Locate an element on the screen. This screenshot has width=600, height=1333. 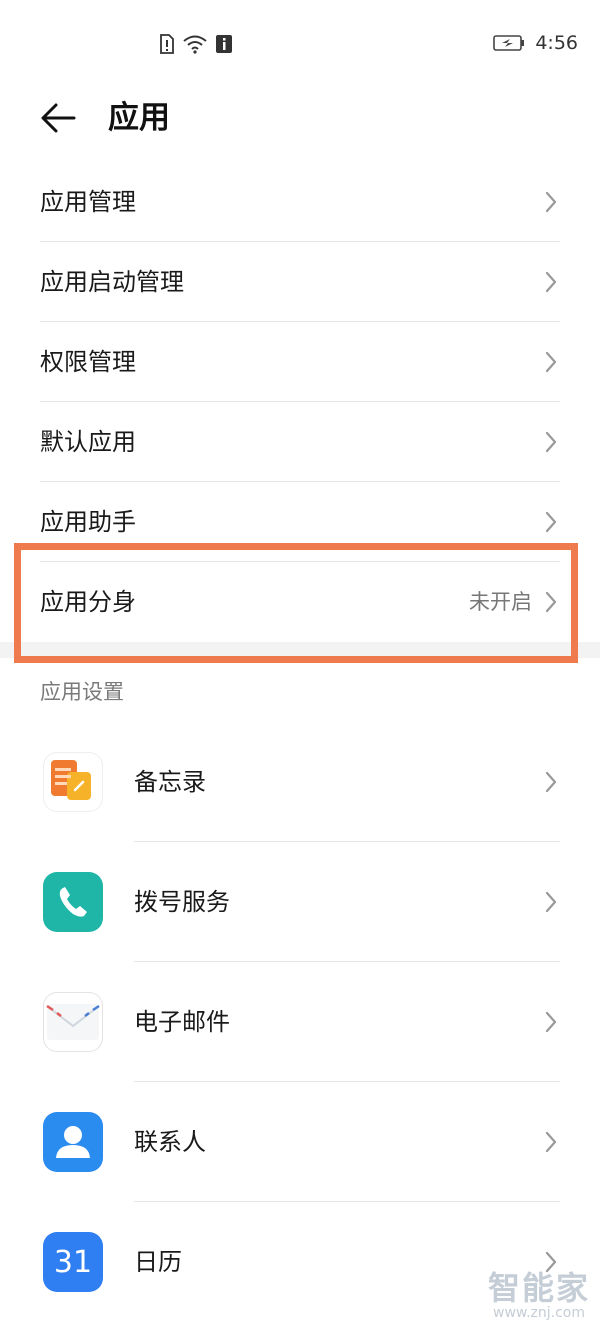
row-label: 应用启动管理 is located at coordinates (112, 282).